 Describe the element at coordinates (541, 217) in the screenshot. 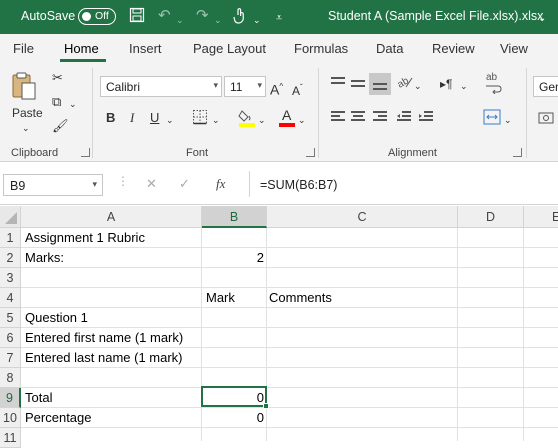

I see `column-header-e: E` at that location.